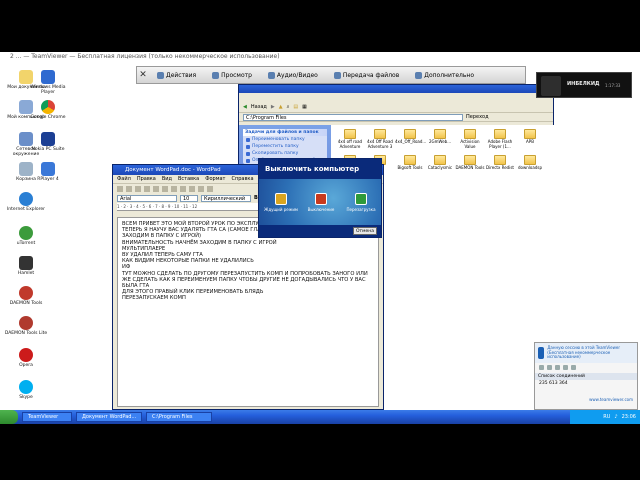 Image resolution: width=640 pixels, height=480 pixels. What do you see at coordinates (573, 367) in the screenshot?
I see `settings-icon` at bounding box center [573, 367].